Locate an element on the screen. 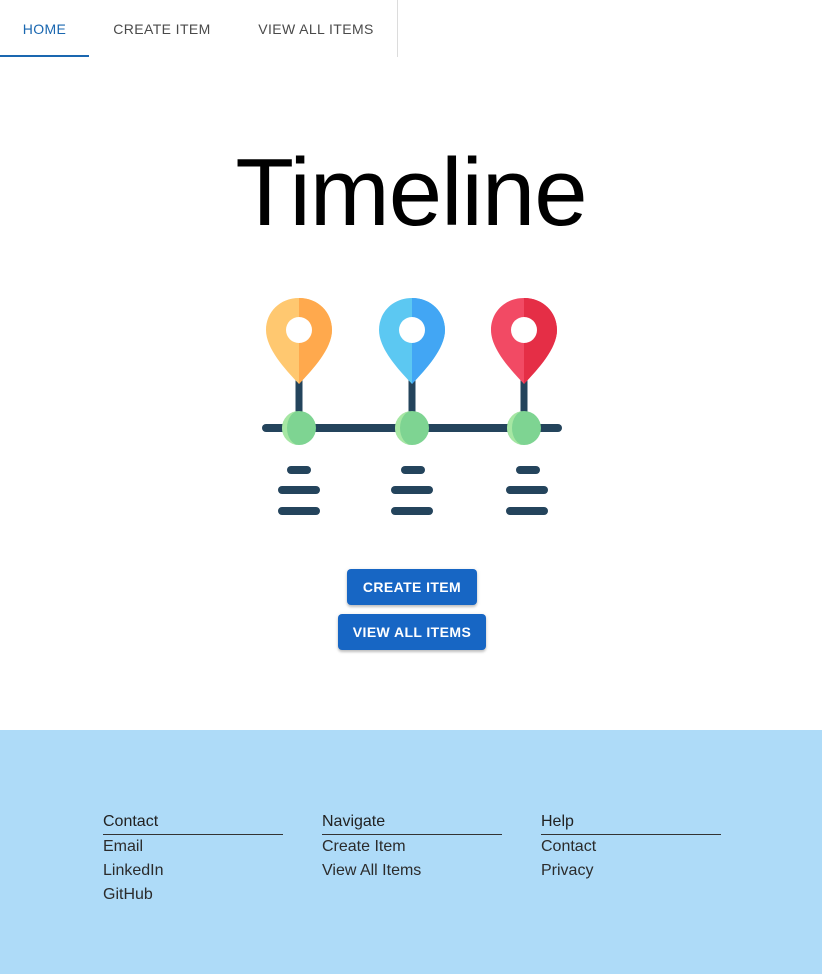 This screenshot has height=974, width=822. top-nav: HOME CREATE ITEM VIEW ALL ITEMS is located at coordinates (199, 28).